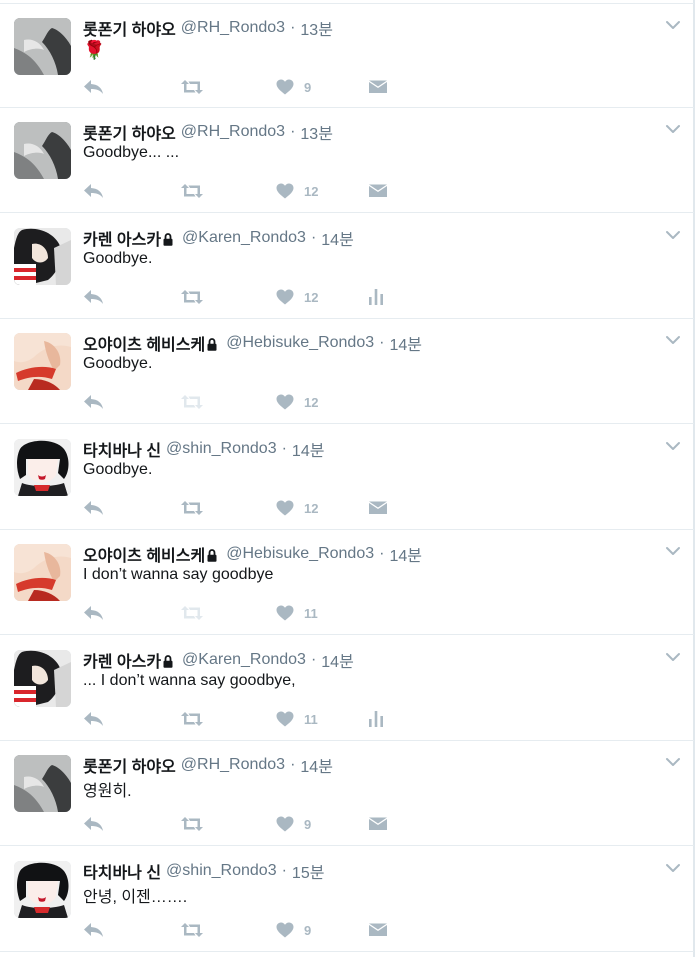 Image resolution: width=700 pixels, height=957 pixels. Describe the element at coordinates (347, 899) in the screenshot. I see `tweet: 타치바나 신 @shin_Rondo3 · 15분 안녕, 이젠……. 9` at that location.